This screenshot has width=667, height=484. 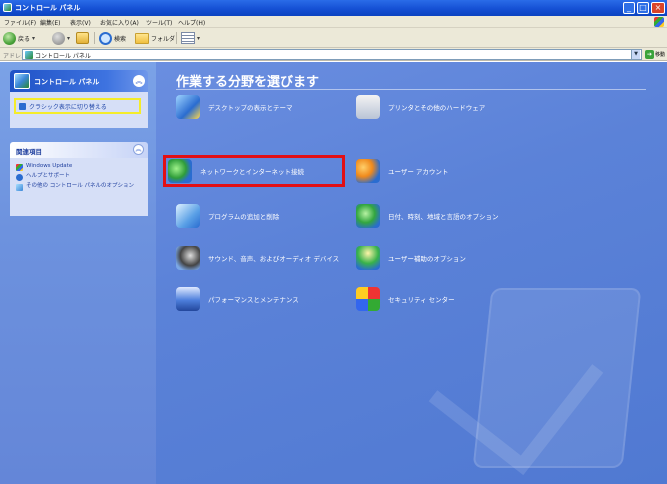 What do you see at coordinates (119, 22) in the screenshot?
I see `menu-favorites: お気に入り(A)` at bounding box center [119, 22].